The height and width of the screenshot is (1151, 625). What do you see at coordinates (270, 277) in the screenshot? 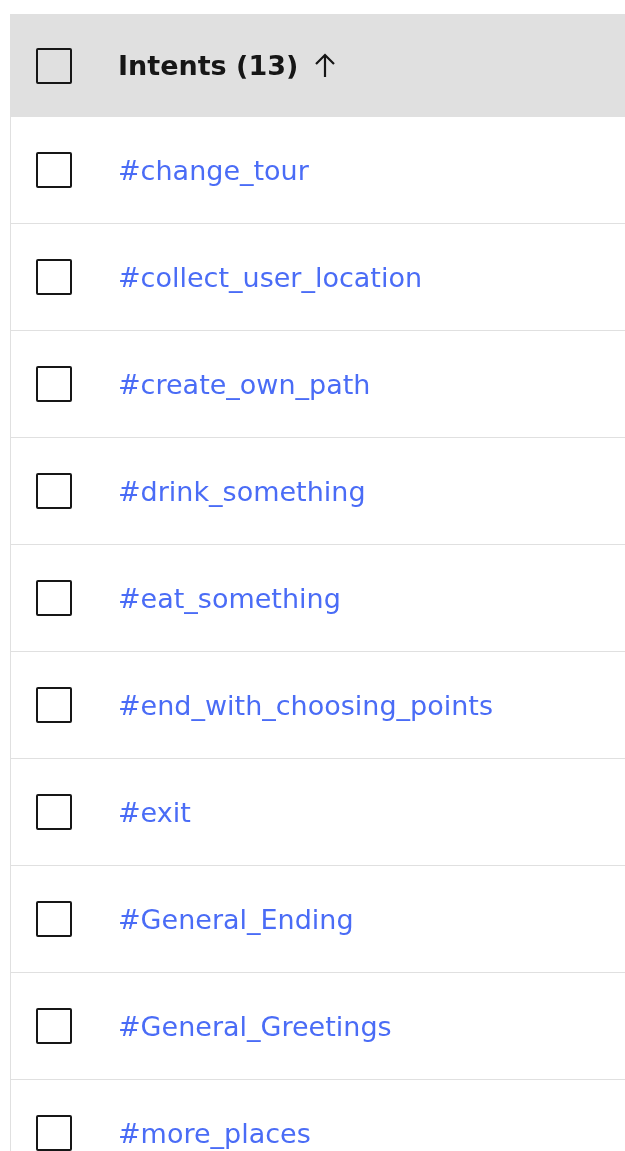
I see `intent-link: #collect_user_location` at bounding box center [270, 277].